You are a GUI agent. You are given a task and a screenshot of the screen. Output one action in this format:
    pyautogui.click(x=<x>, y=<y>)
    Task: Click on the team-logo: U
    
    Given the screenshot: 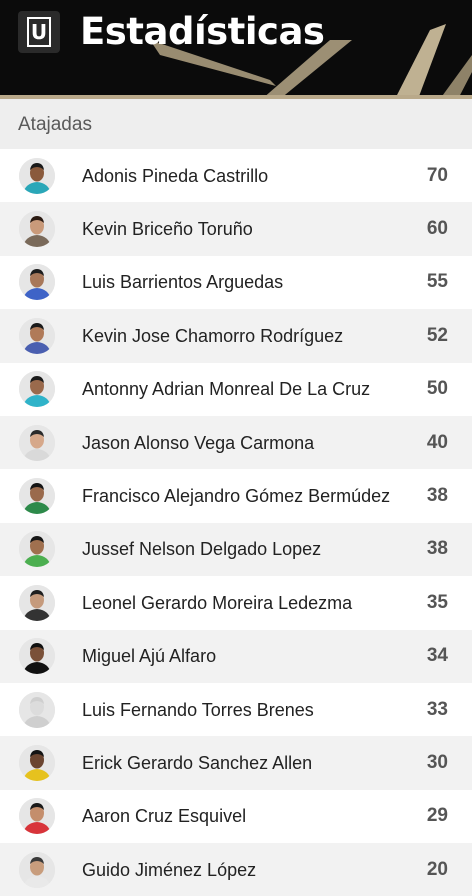 What is the action you would take?
    pyautogui.click(x=39, y=32)
    